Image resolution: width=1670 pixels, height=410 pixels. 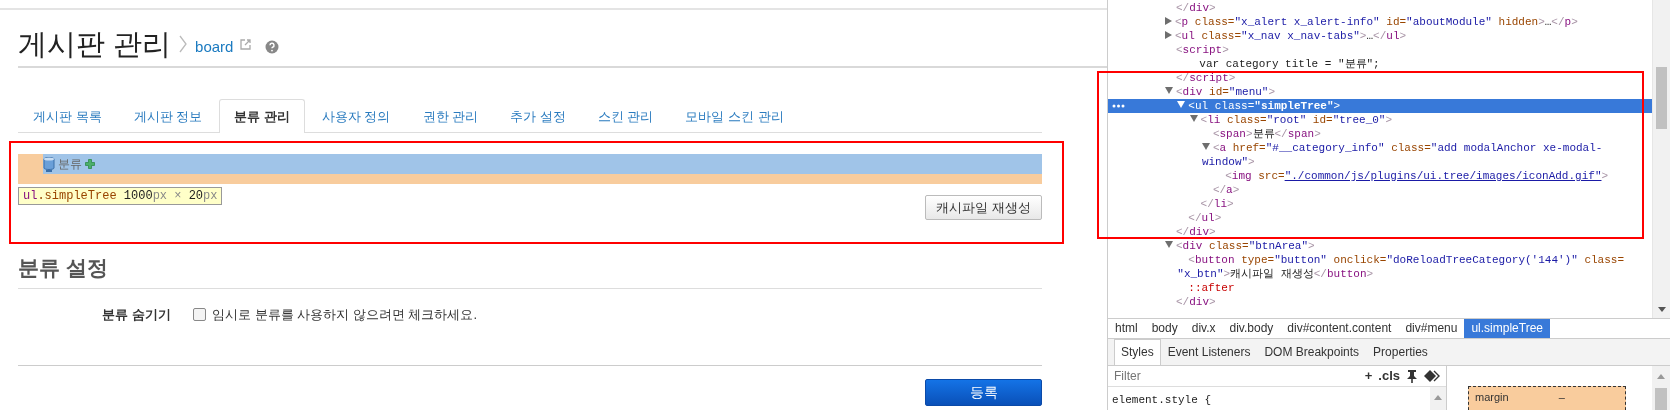 What do you see at coordinates (1162, 400) in the screenshot?
I see `style-rule: element.style {` at bounding box center [1162, 400].